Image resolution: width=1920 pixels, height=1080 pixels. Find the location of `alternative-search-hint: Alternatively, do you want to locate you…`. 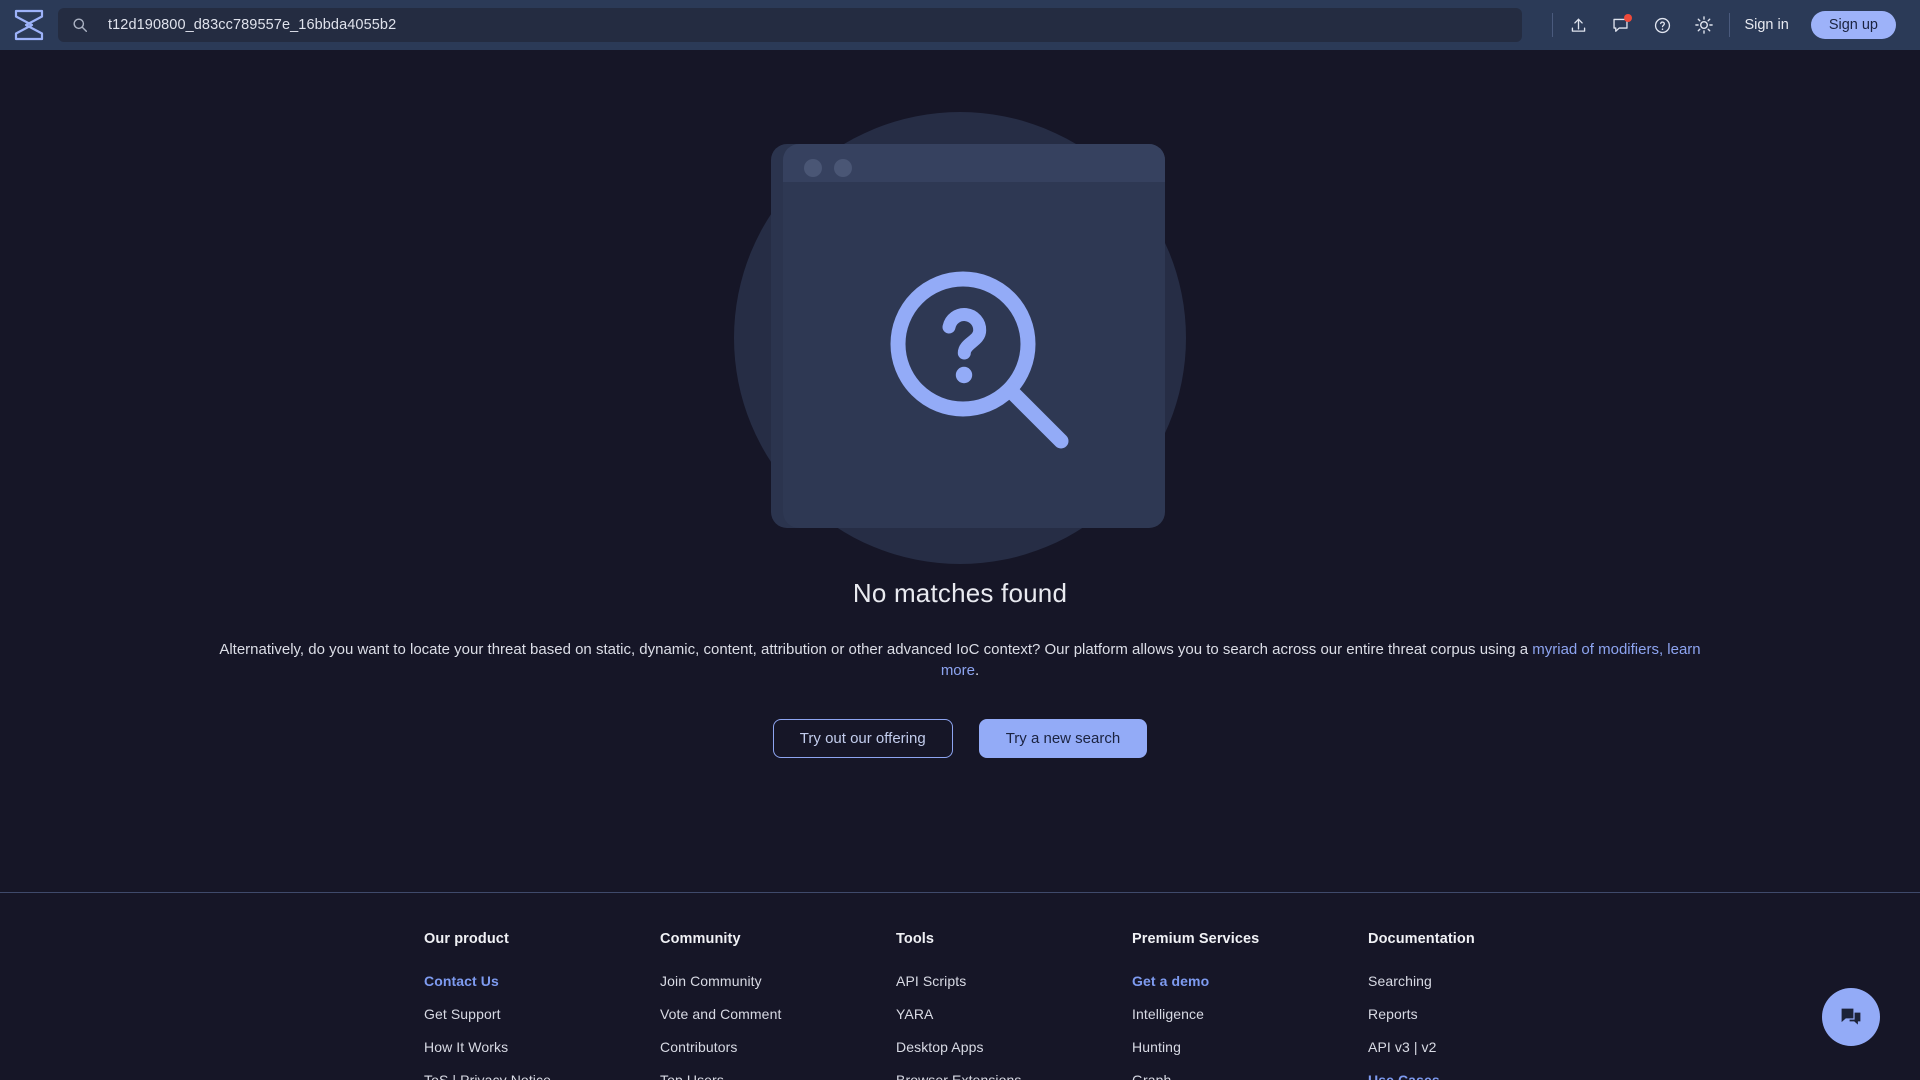

alternative-search-hint: Alternatively, do you want to locate you… is located at coordinates (960, 660).